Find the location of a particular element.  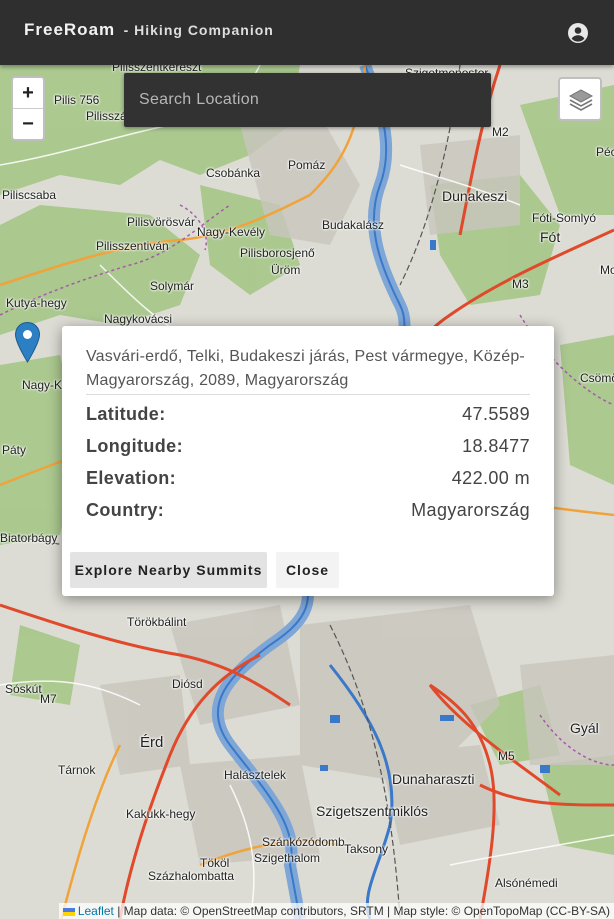

map-label: Szigetszentmiklós is located at coordinates (372, 811).